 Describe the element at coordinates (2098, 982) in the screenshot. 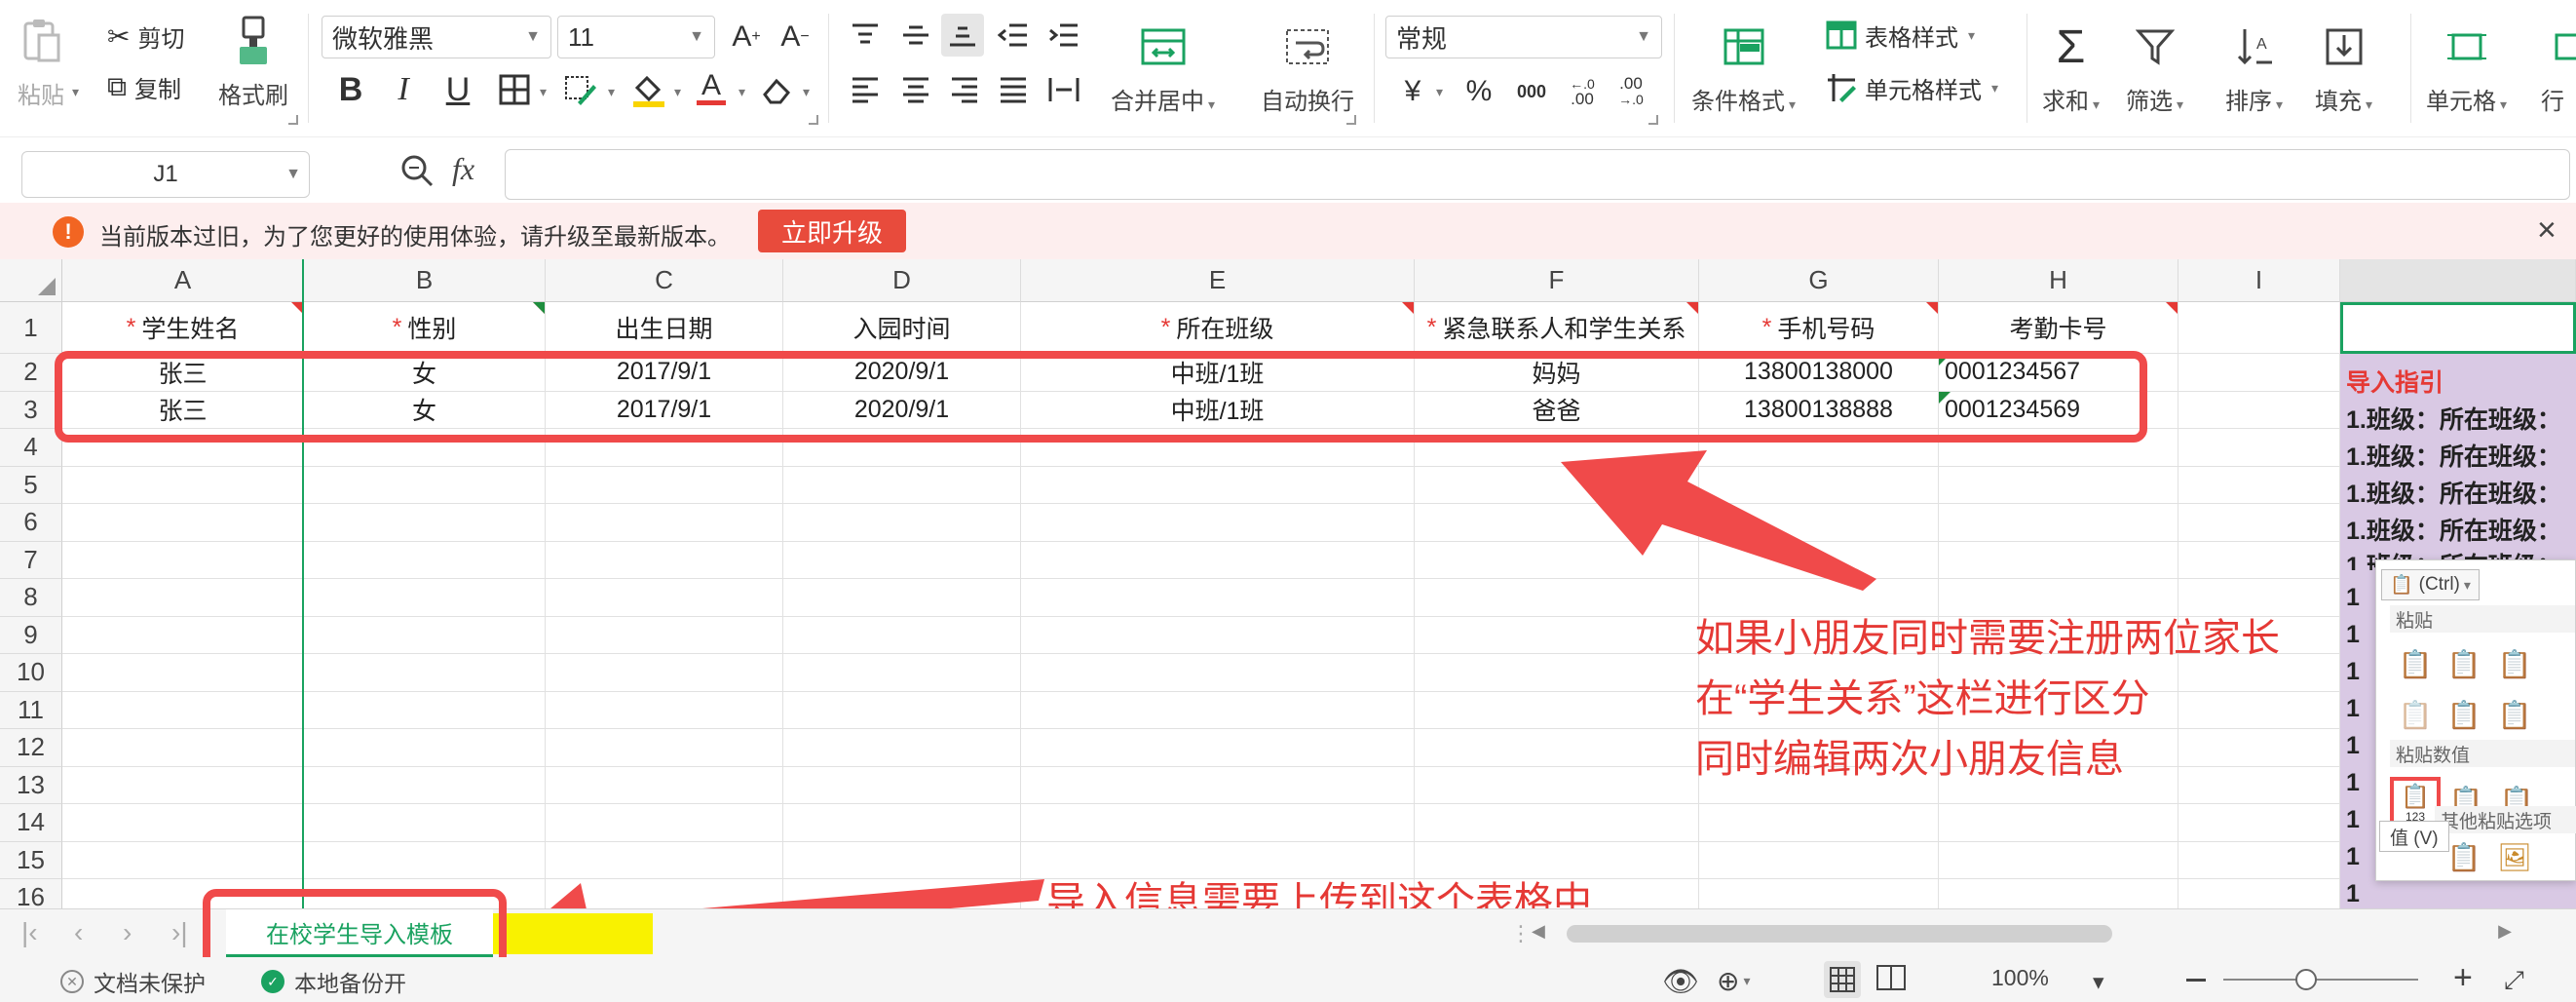

I see `zoom-dropdown-icon: ▾` at that location.